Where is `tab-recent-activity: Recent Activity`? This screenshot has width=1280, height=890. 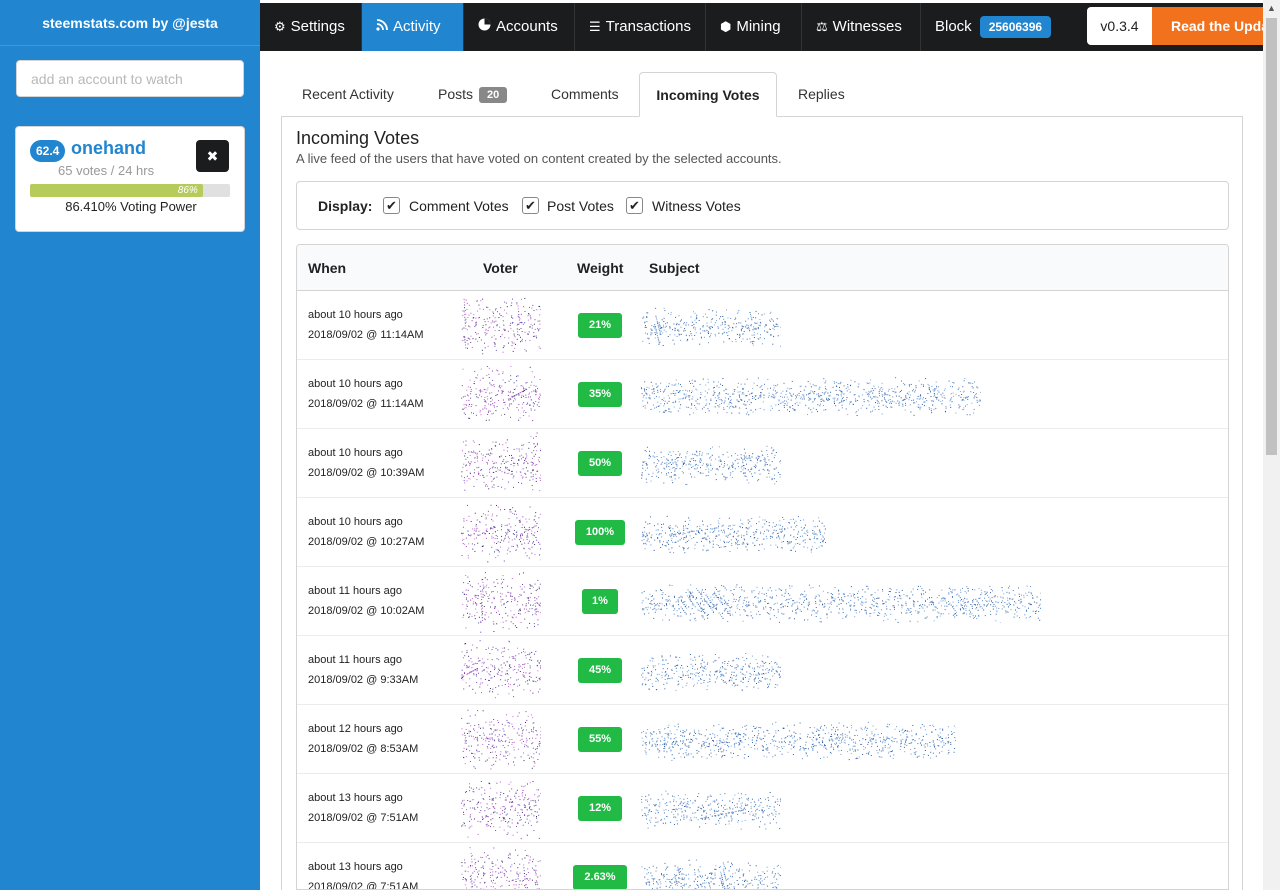
tab-recent-activity: Recent Activity is located at coordinates (348, 94).